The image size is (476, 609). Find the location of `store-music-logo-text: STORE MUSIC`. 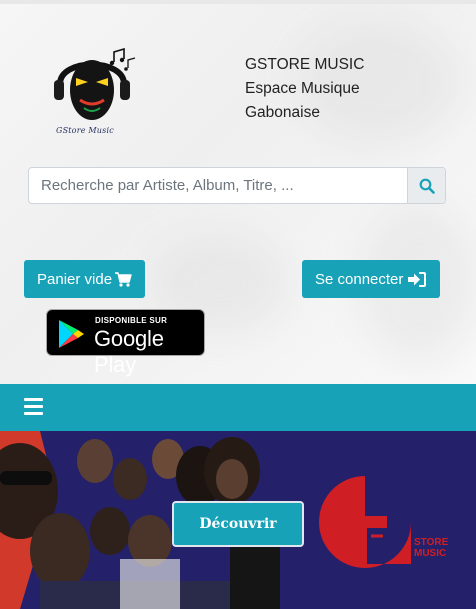

store-music-logo-text: STORE MUSIC is located at coordinates (431, 548).